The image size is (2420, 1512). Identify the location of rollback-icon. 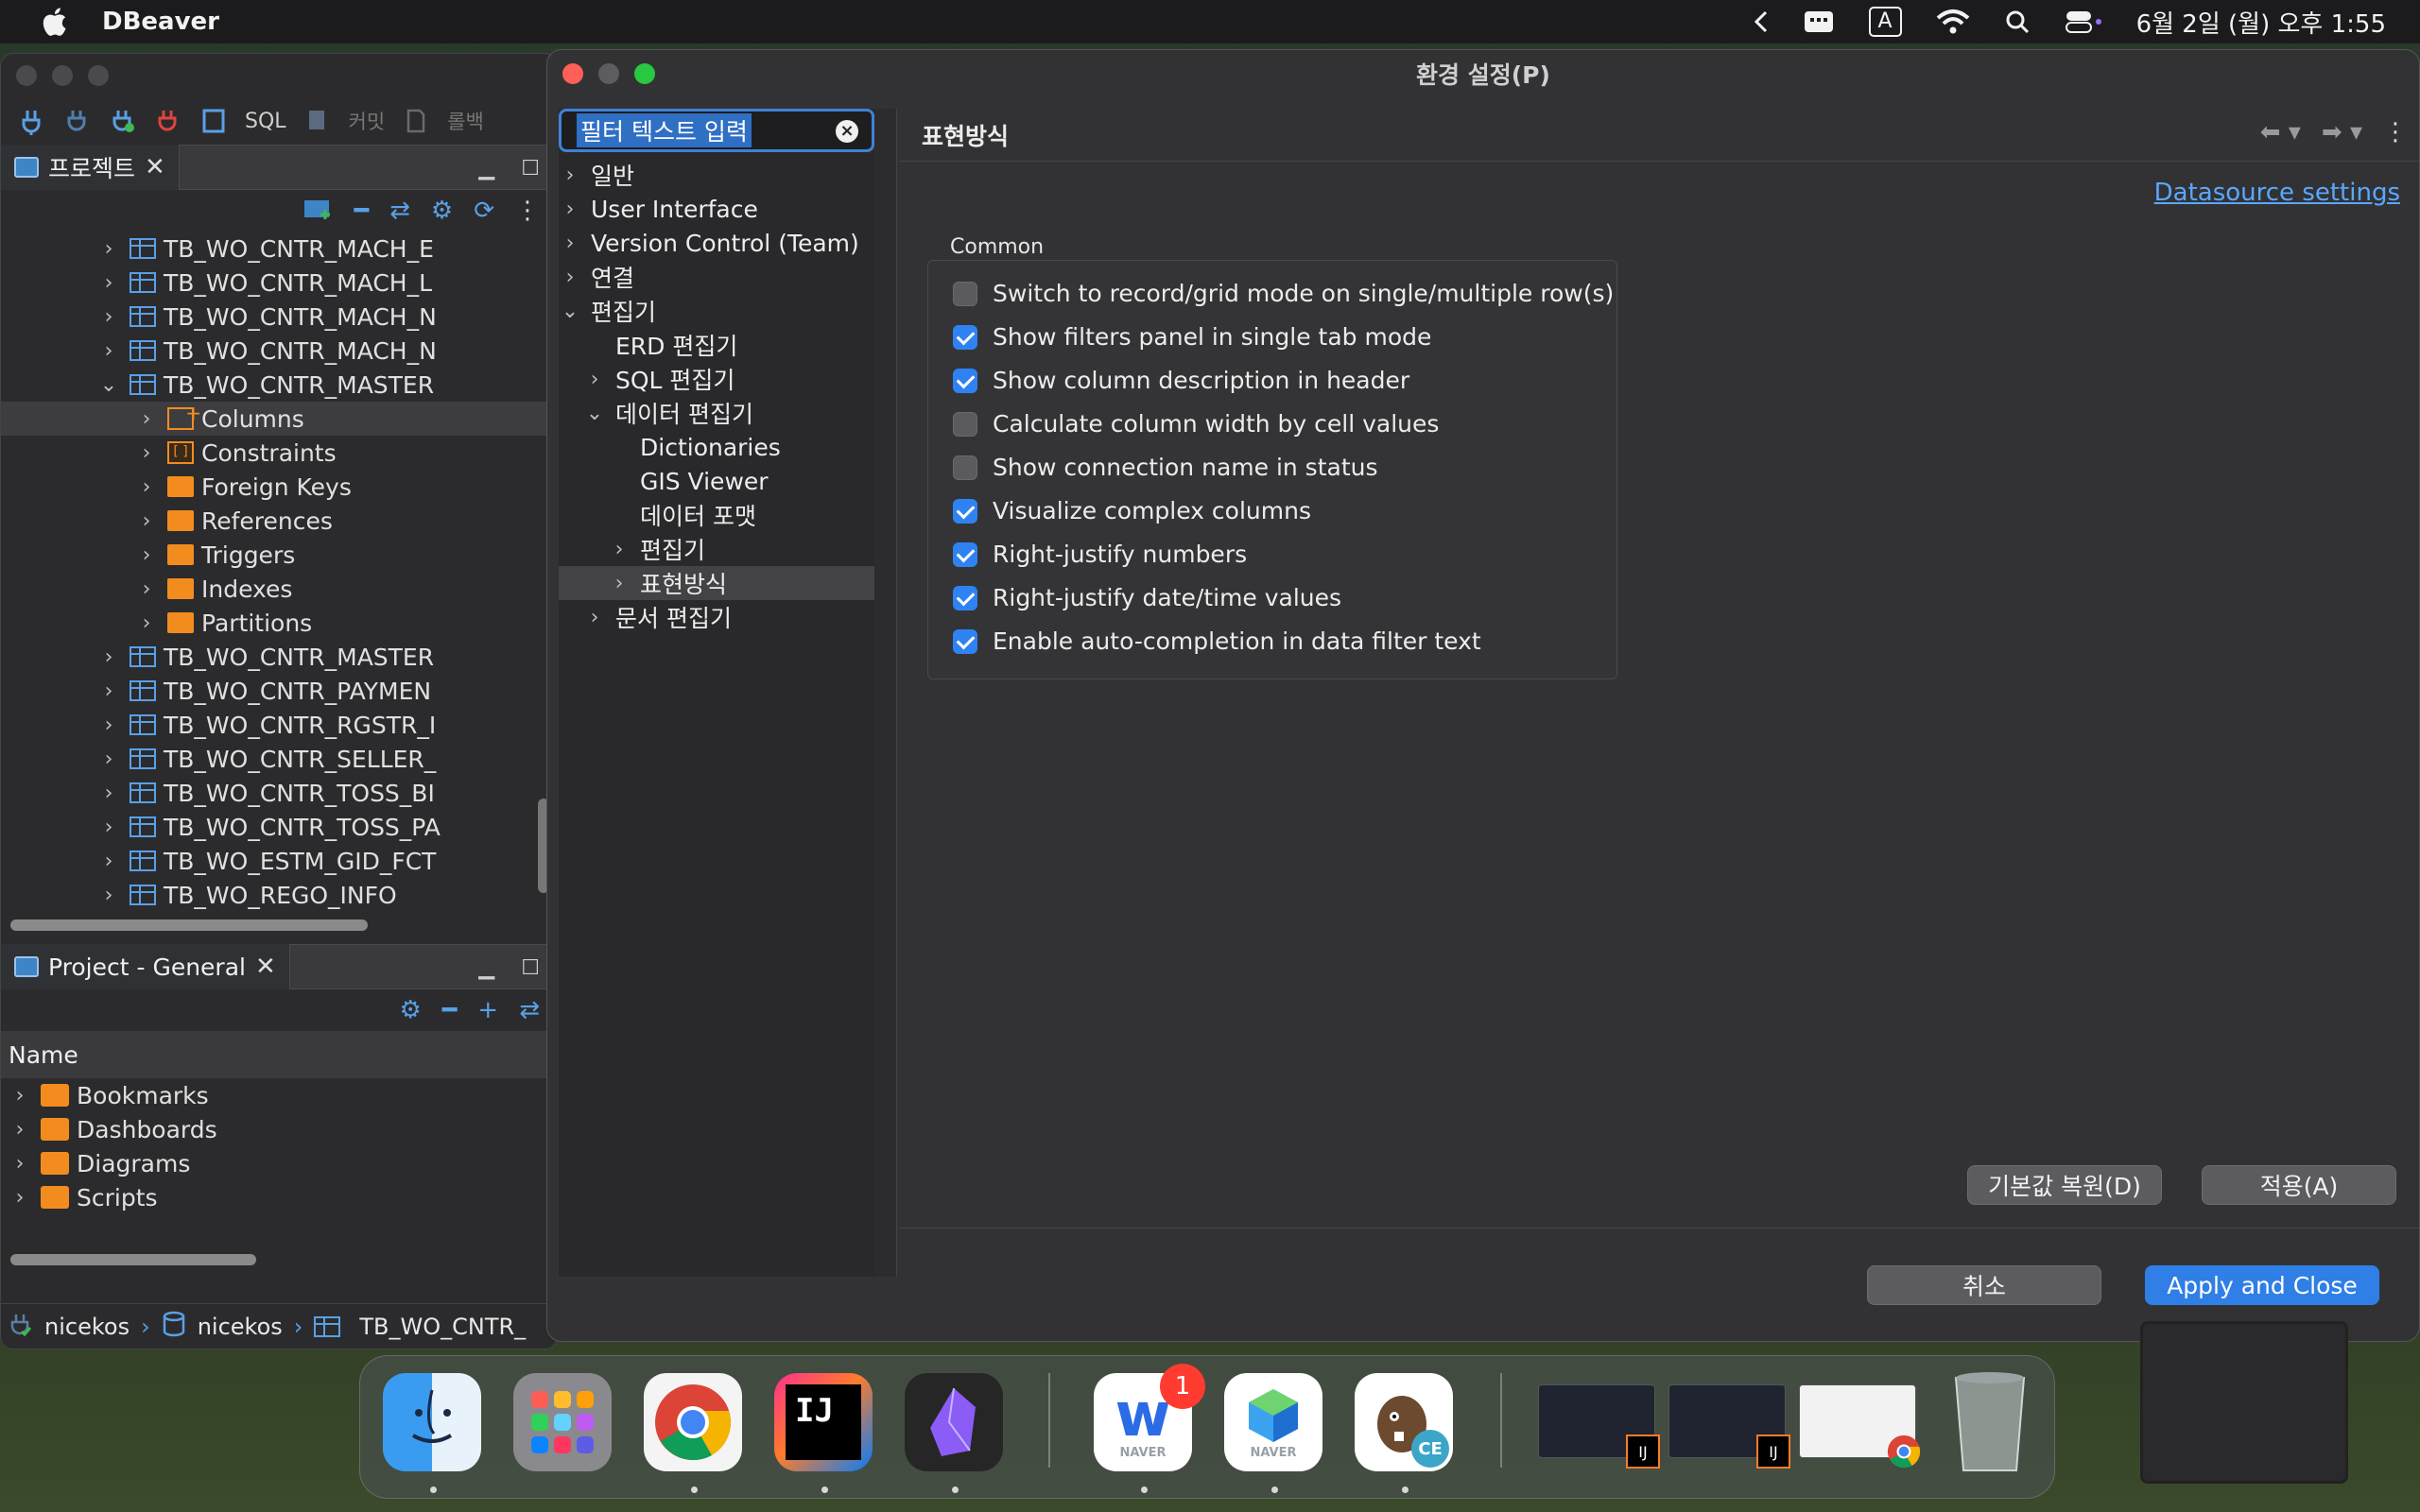
(416, 121).